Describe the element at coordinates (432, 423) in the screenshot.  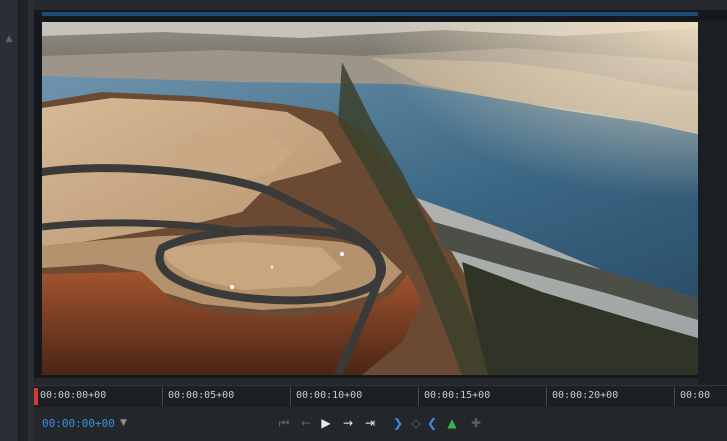
I see `mark-out-icon: ❮` at that location.